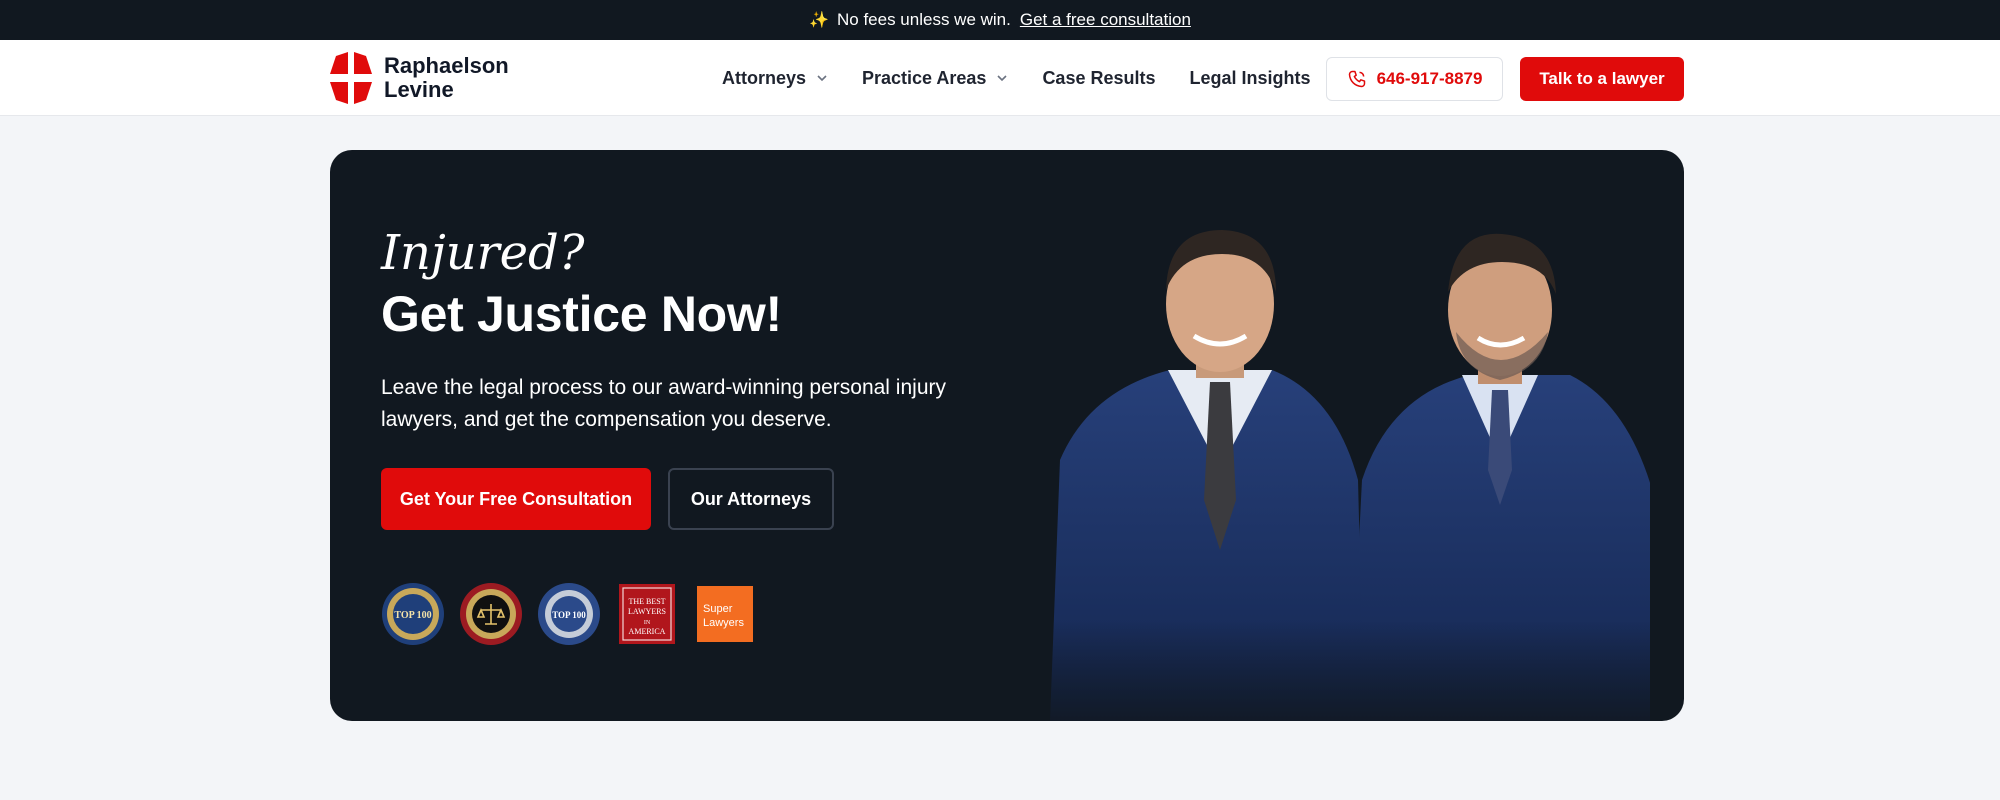 This screenshot has width=2000, height=800. I want to click on logo-mark-icon, so click(351, 78).